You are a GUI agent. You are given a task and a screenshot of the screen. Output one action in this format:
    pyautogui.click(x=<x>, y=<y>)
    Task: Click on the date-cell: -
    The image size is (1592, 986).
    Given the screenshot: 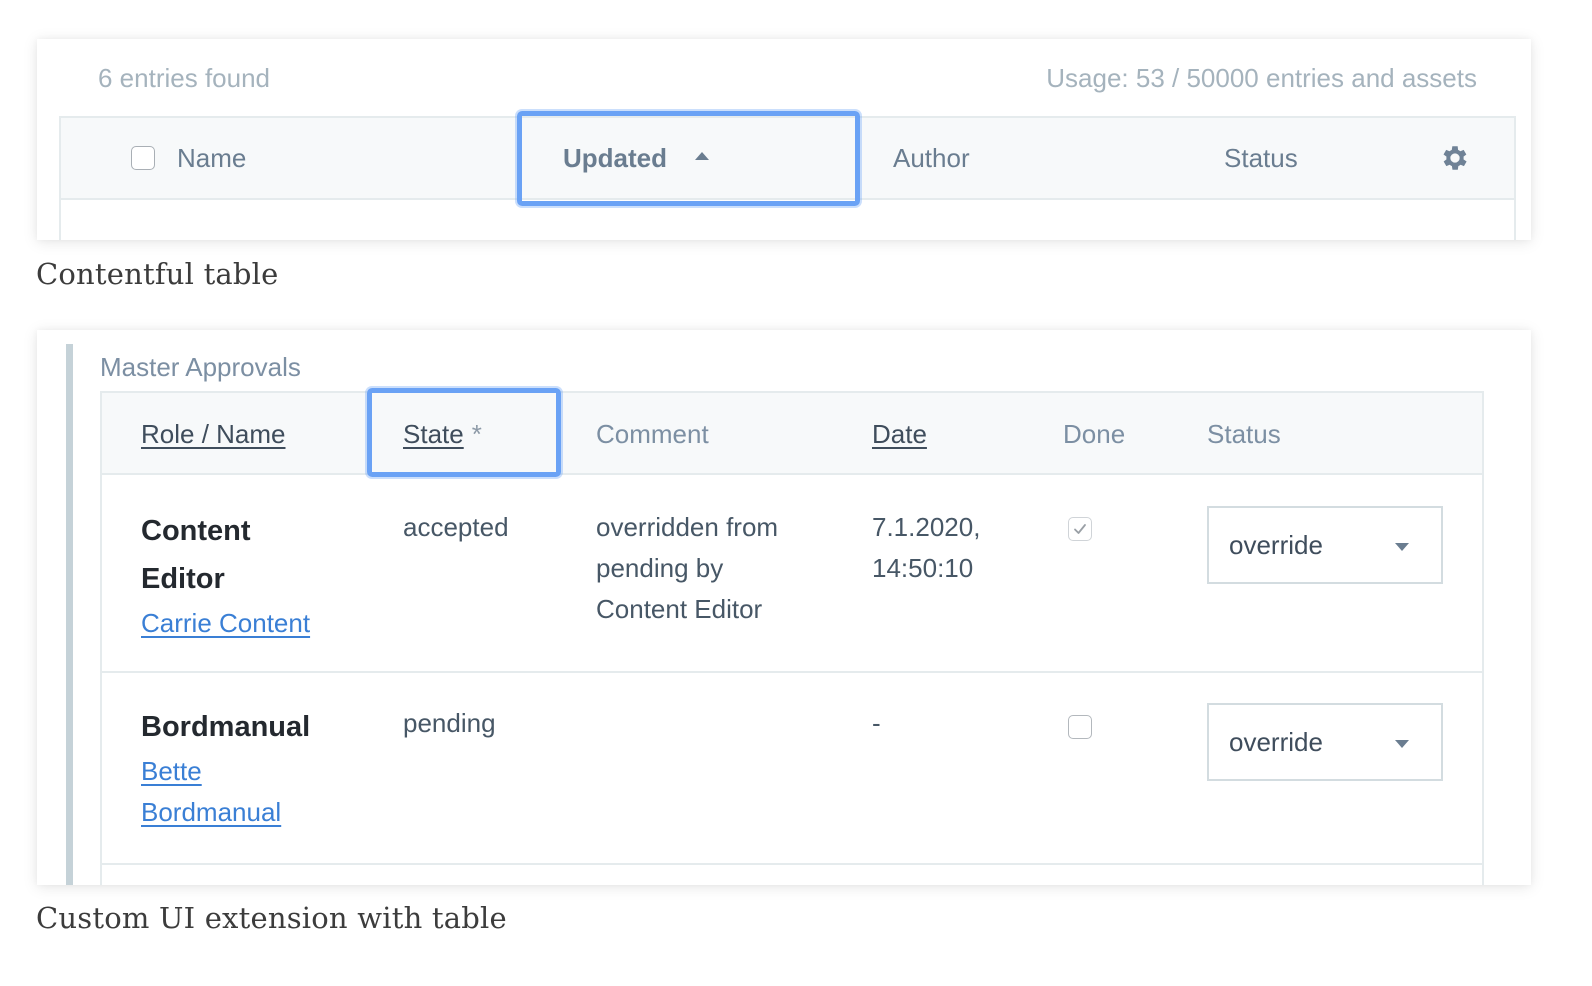 What is the action you would take?
    pyautogui.click(x=876, y=723)
    